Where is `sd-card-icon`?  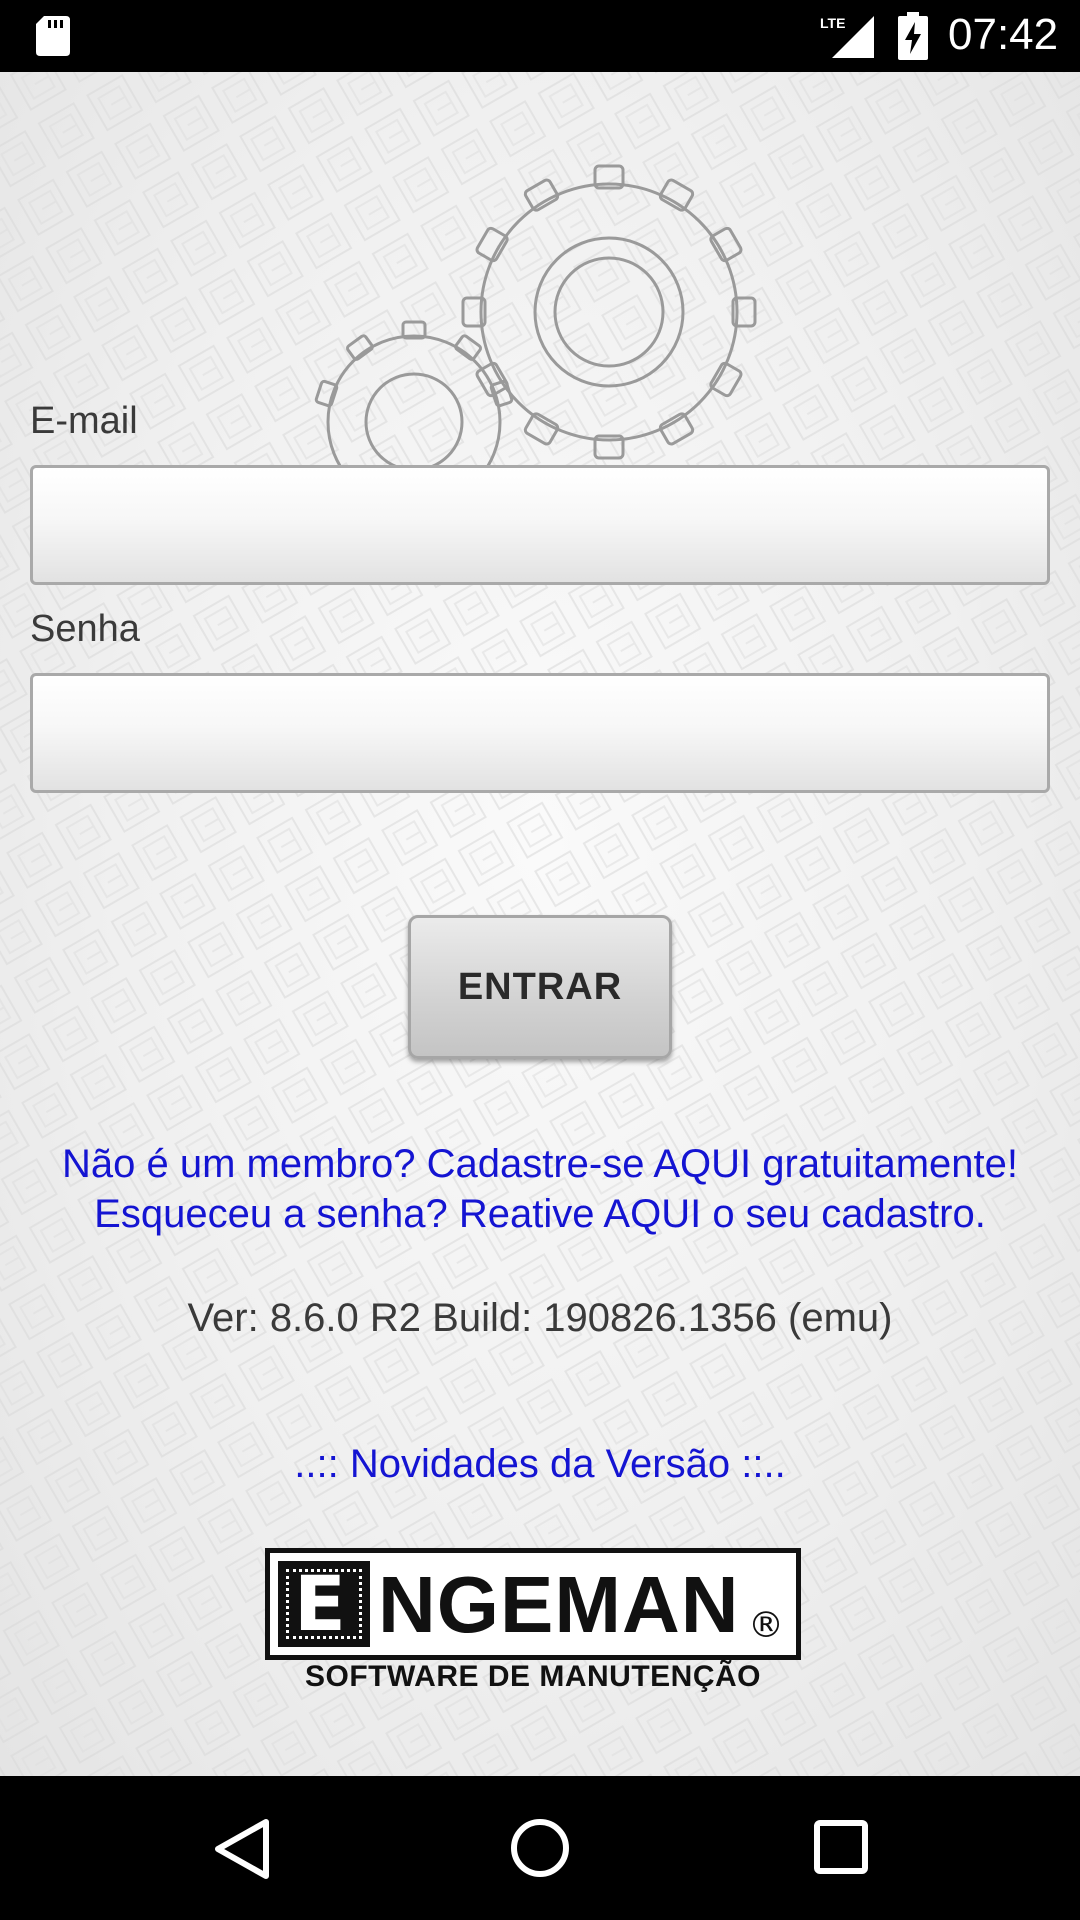
sd-card-icon is located at coordinates (53, 36).